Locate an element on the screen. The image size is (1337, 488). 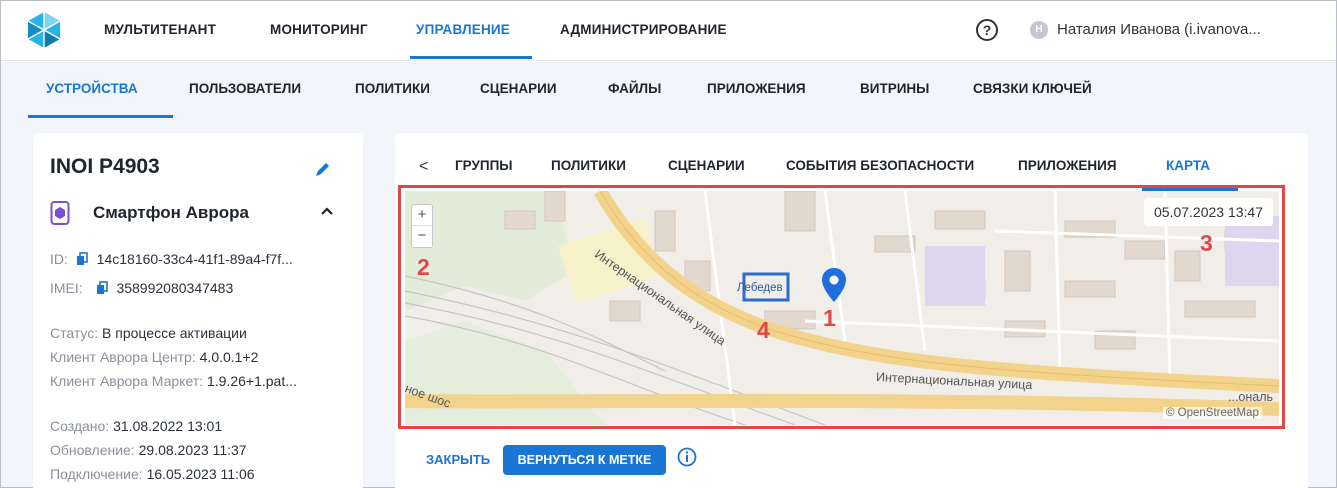
status-label: Статус: is located at coordinates (74, 333).